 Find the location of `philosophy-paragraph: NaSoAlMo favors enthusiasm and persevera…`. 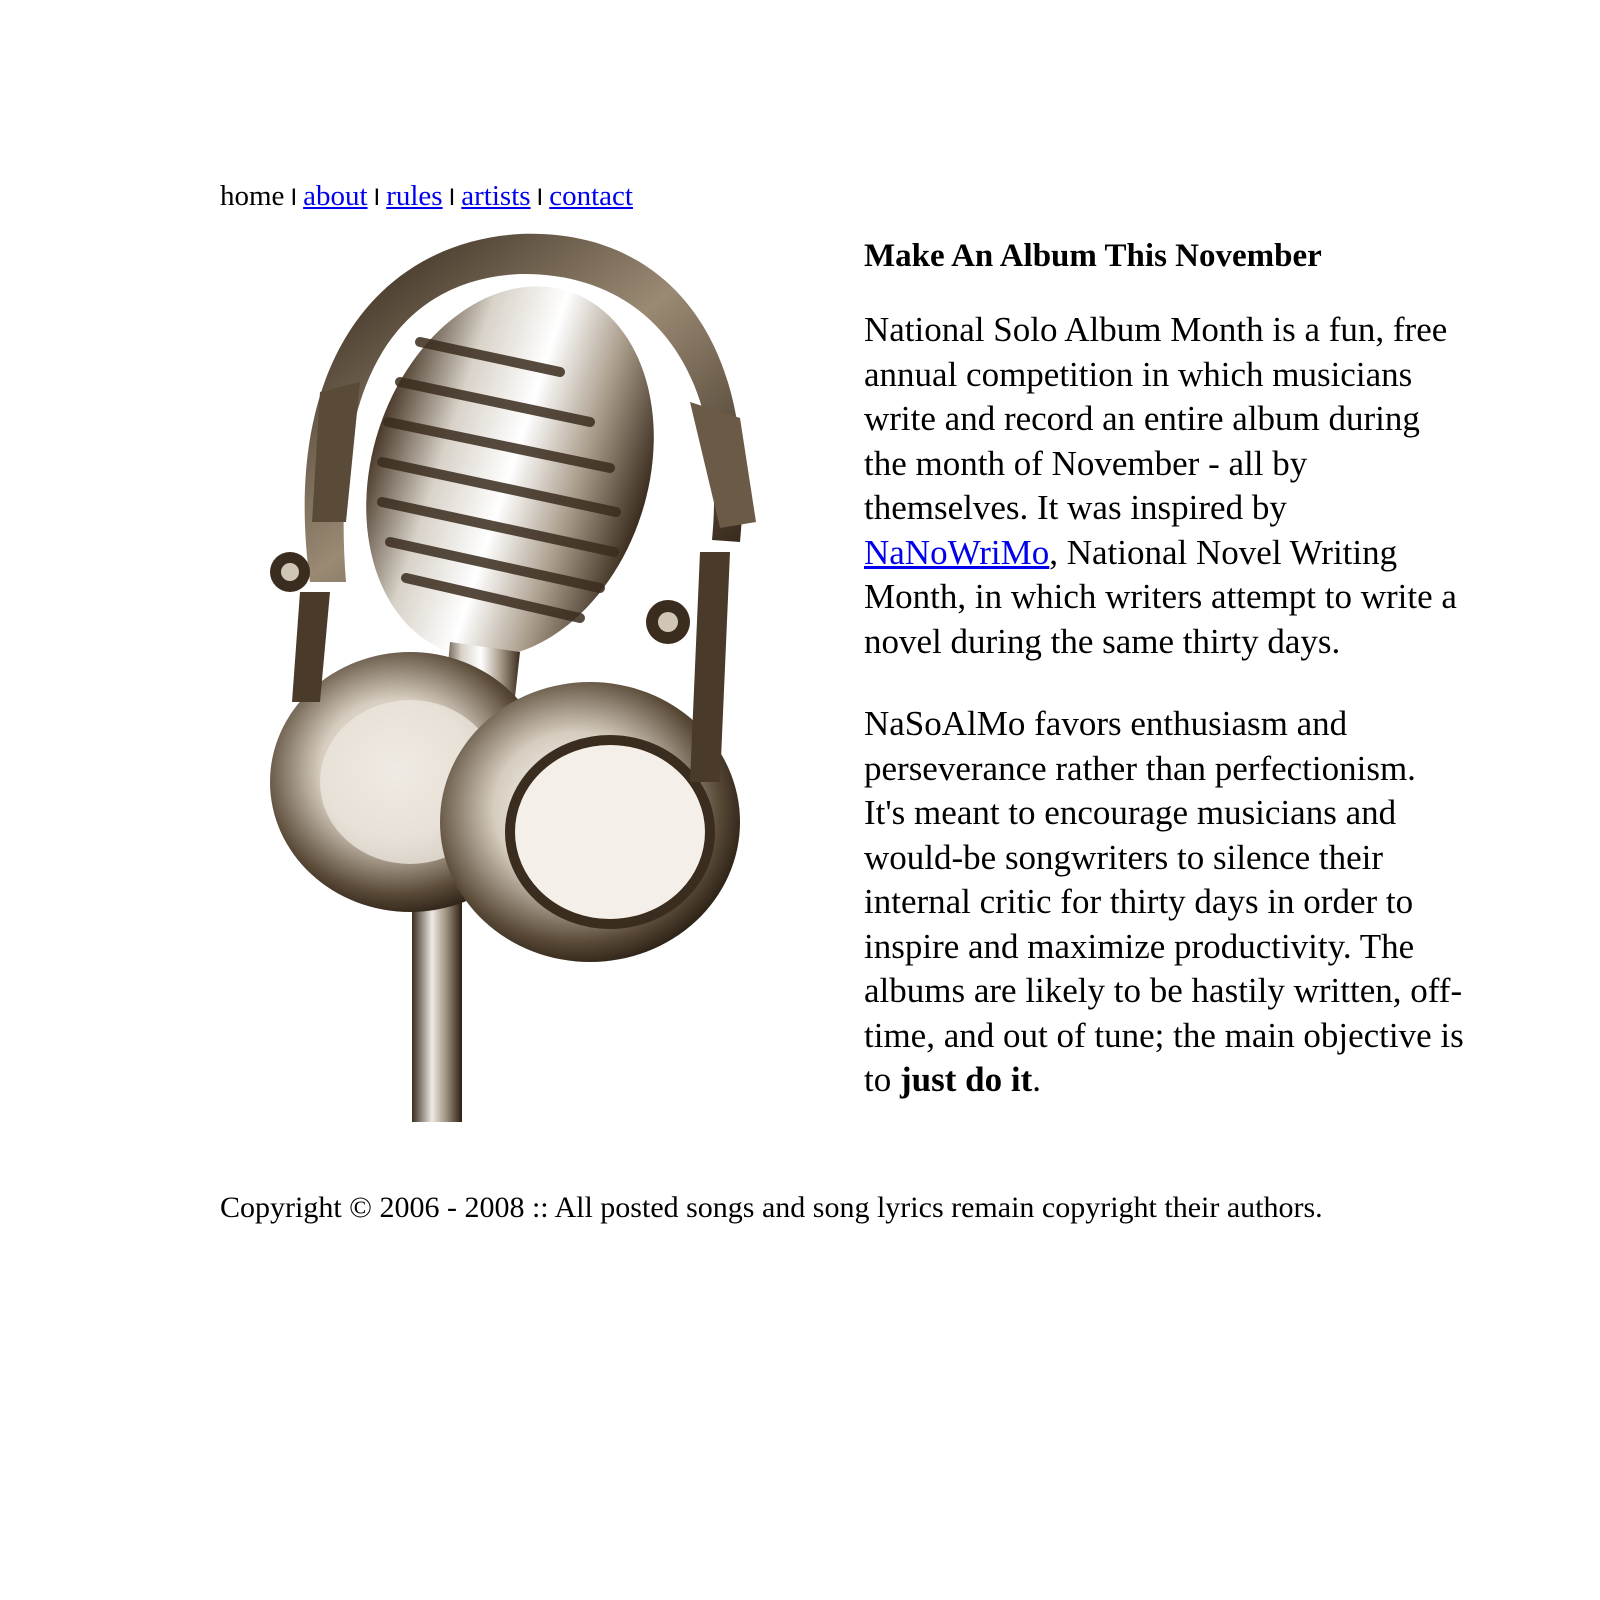

philosophy-paragraph: NaSoAlMo favors enthusiasm and persevera… is located at coordinates (1164, 902).